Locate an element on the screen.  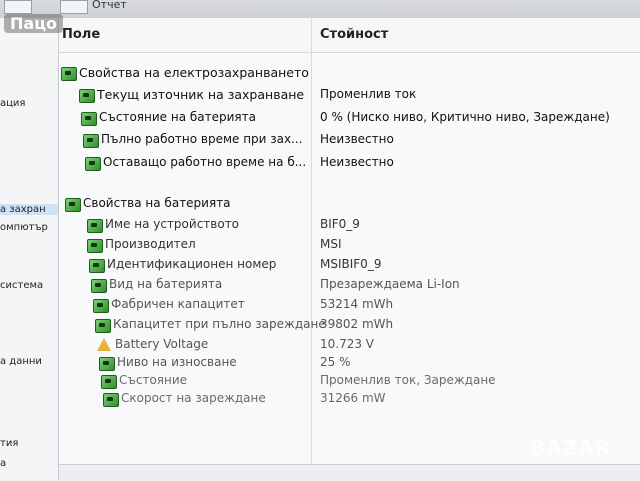
sidebar-item: система is located at coordinates (21, 285).